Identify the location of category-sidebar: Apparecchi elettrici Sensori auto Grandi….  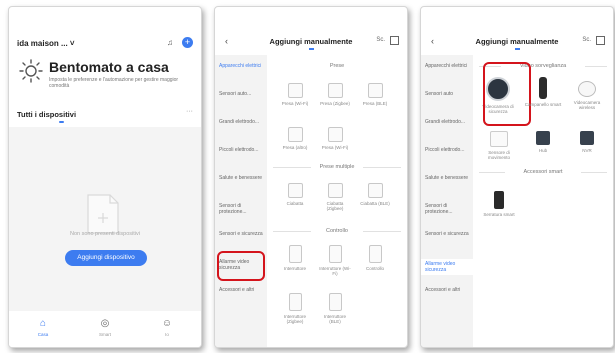
(447, 201).